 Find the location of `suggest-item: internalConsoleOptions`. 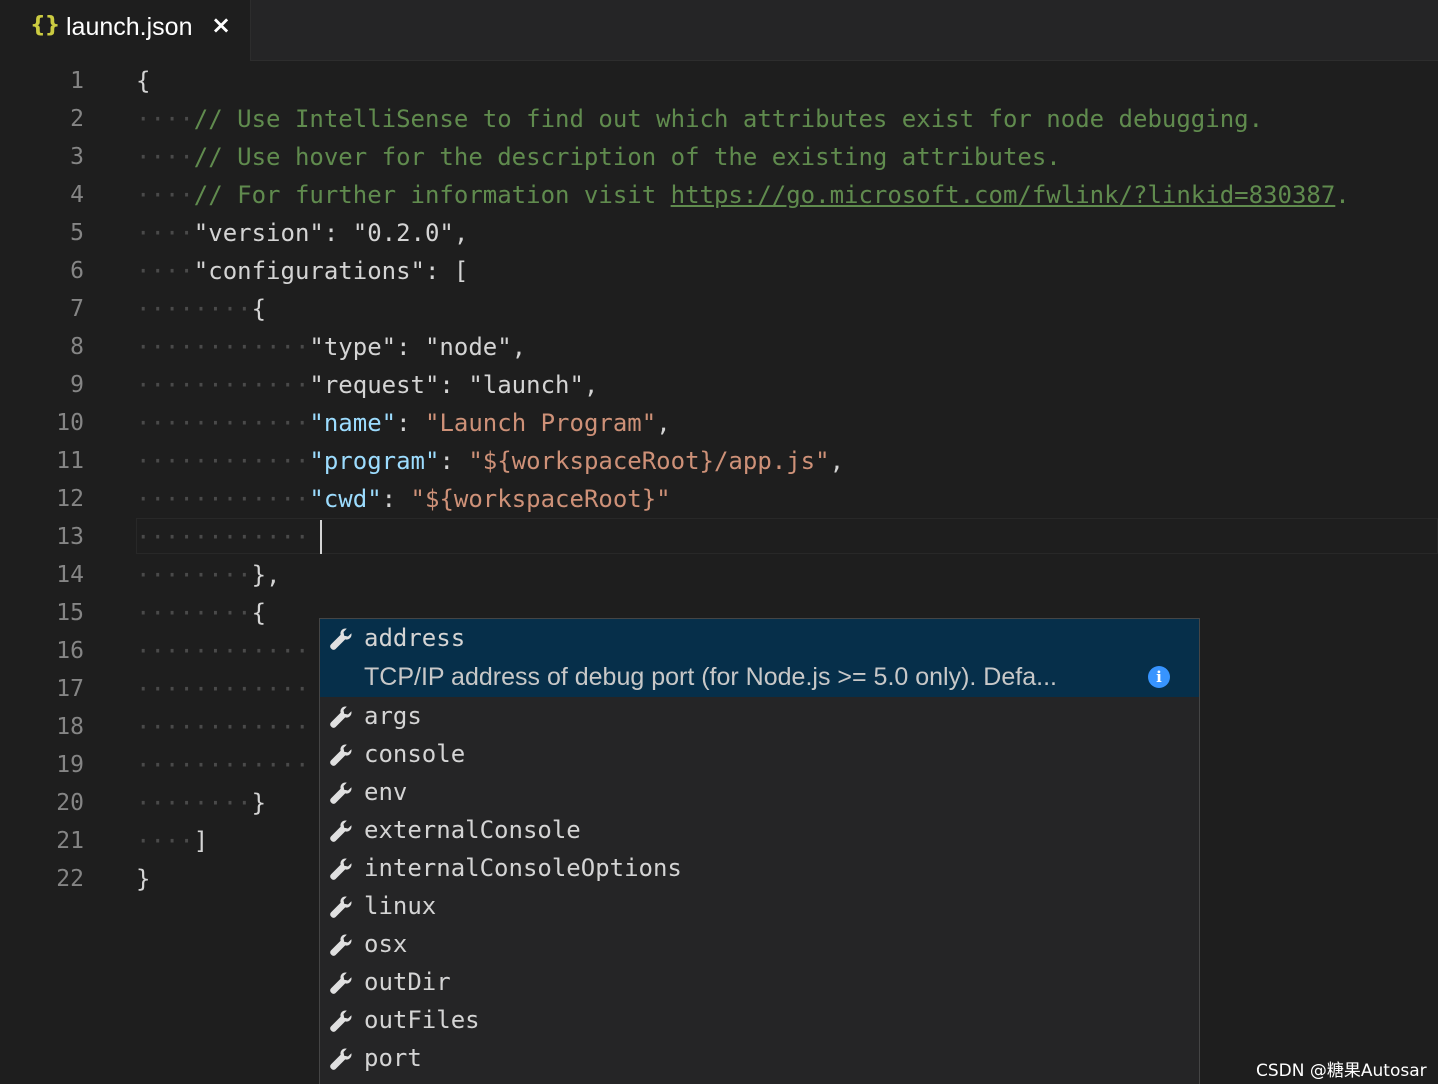

suggest-item: internalConsoleOptions is located at coordinates (759, 868).